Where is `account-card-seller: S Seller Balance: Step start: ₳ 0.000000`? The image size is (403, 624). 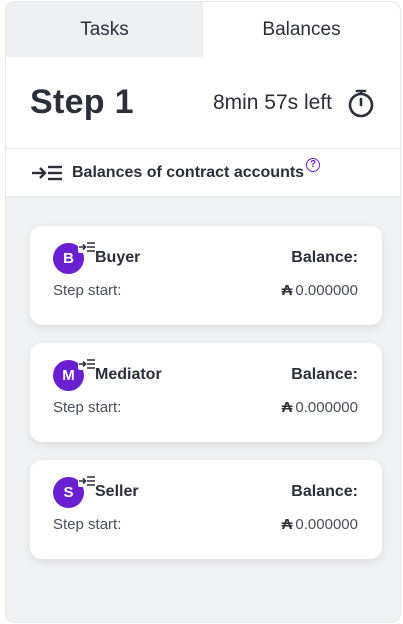 account-card-seller: S Seller Balance: Step start: ₳ 0.000000 is located at coordinates (206, 509).